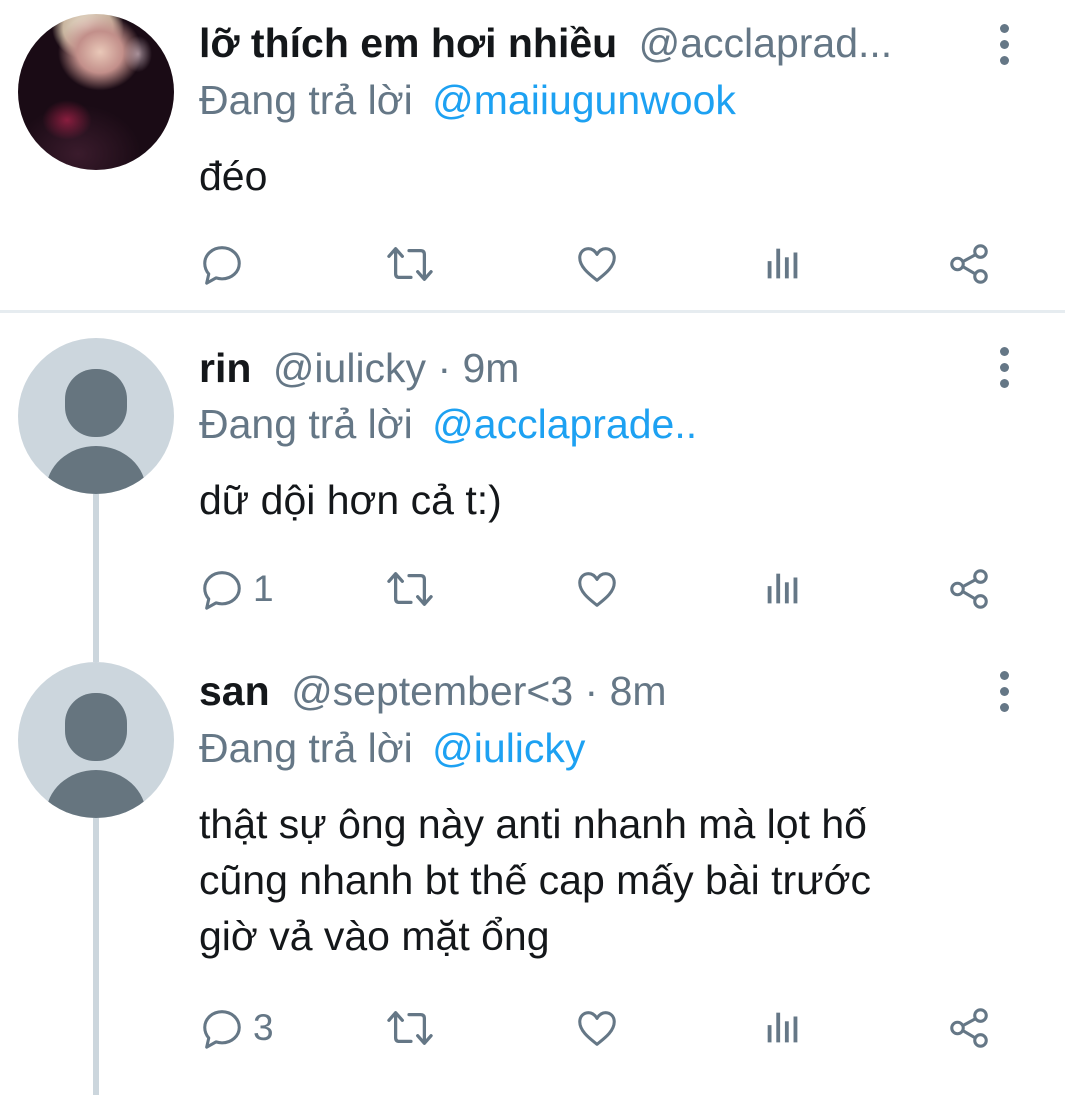  Describe the element at coordinates (408, 43) in the screenshot. I see `display-name: lỡ thích em hơi nhiều` at that location.